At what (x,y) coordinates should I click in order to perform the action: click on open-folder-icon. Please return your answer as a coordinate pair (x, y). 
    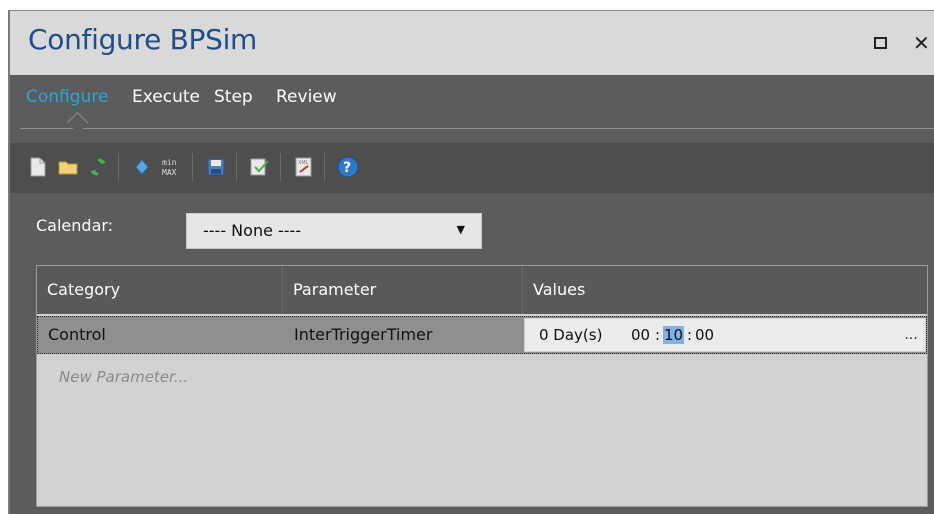
    Looking at the image, I should click on (68, 167).